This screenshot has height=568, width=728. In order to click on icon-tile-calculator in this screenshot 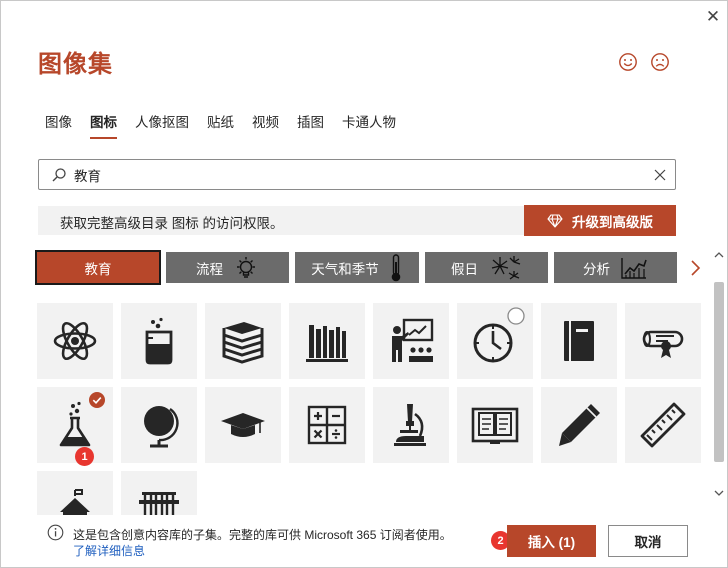, I will do `click(327, 425)`.